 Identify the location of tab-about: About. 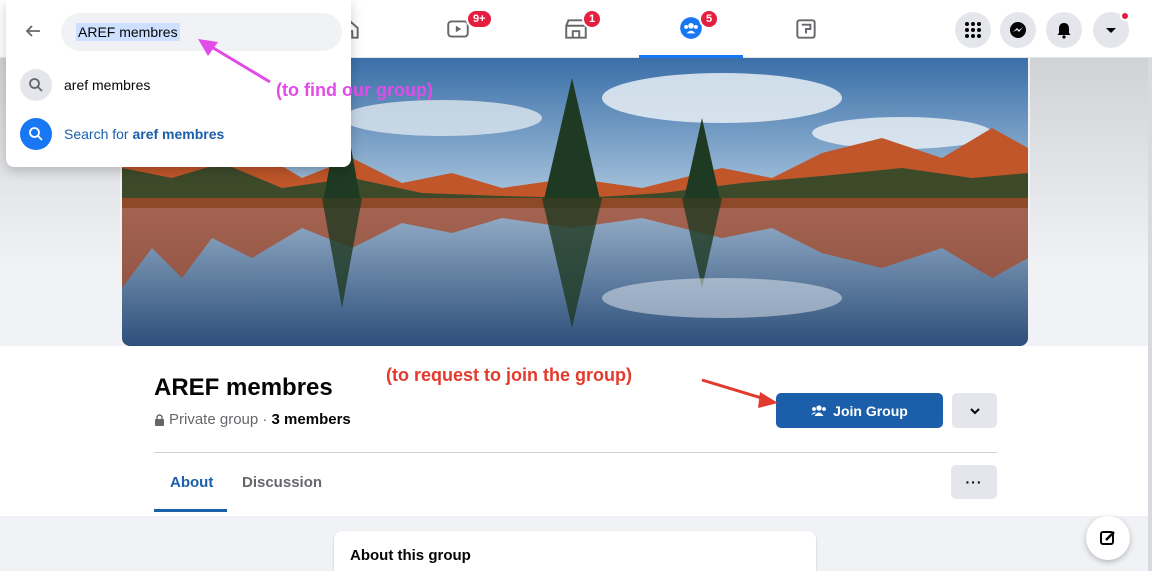
(190, 489).